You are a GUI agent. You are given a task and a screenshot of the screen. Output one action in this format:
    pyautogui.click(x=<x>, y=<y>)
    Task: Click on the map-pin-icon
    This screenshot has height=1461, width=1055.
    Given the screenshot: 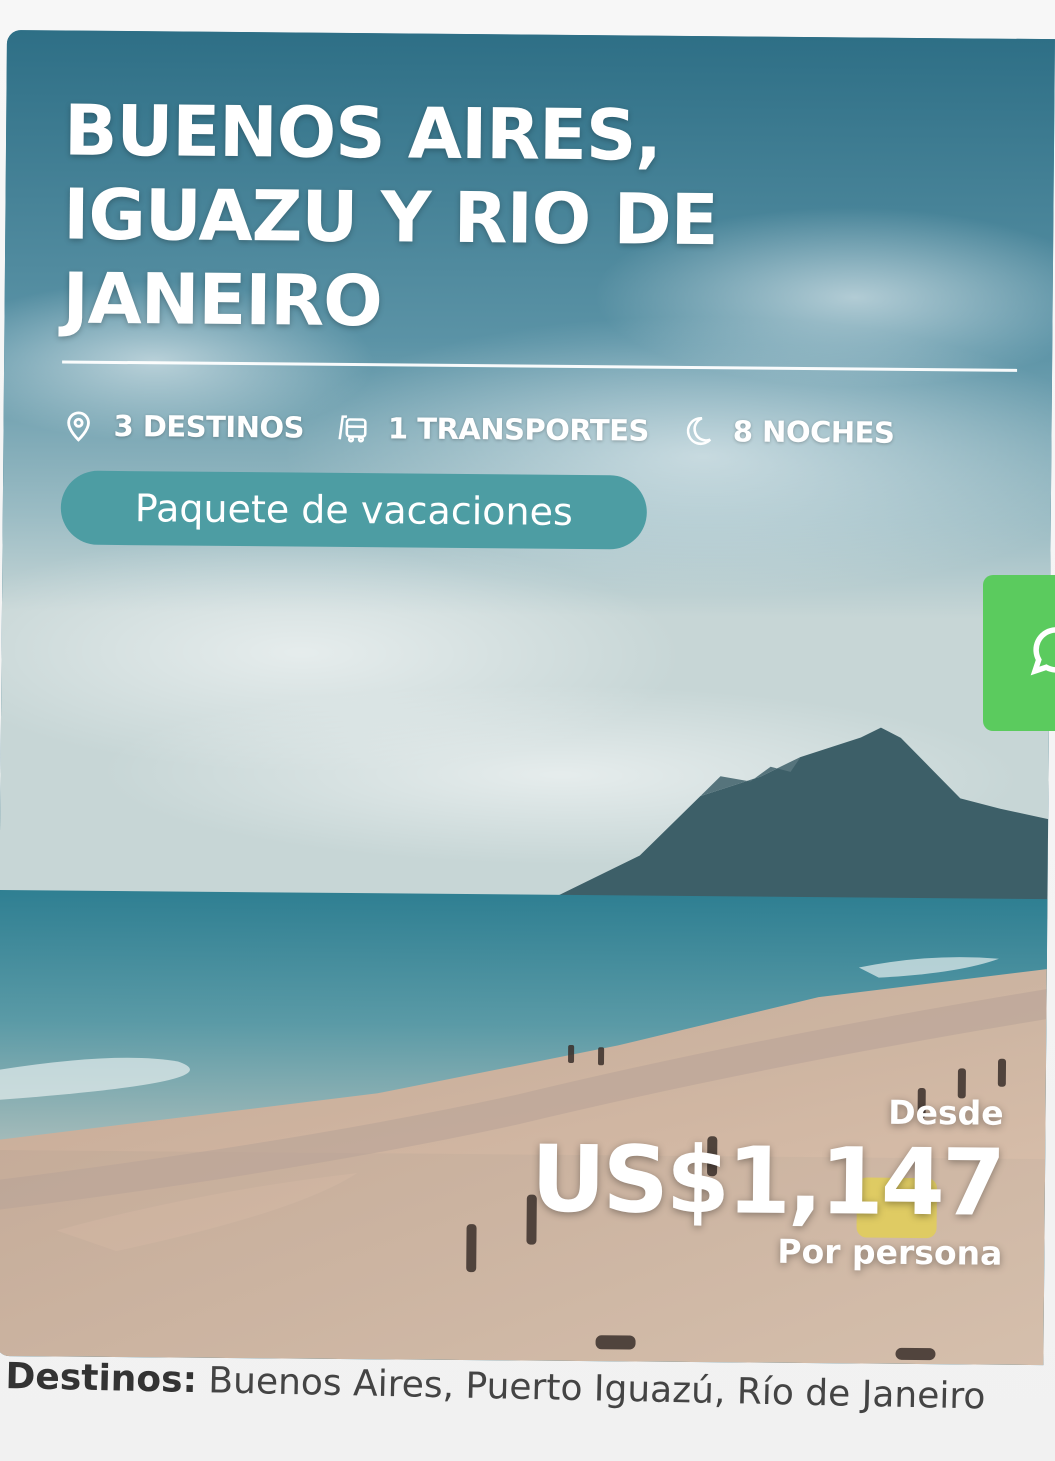 What is the action you would take?
    pyautogui.click(x=78, y=426)
    